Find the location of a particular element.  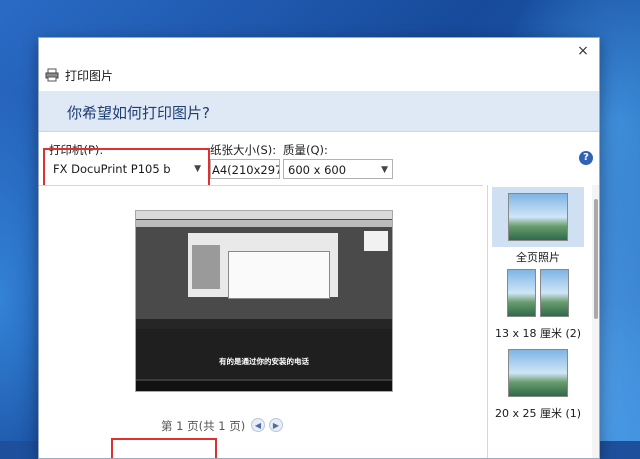

preview-tabbar is located at coordinates (264, 215).